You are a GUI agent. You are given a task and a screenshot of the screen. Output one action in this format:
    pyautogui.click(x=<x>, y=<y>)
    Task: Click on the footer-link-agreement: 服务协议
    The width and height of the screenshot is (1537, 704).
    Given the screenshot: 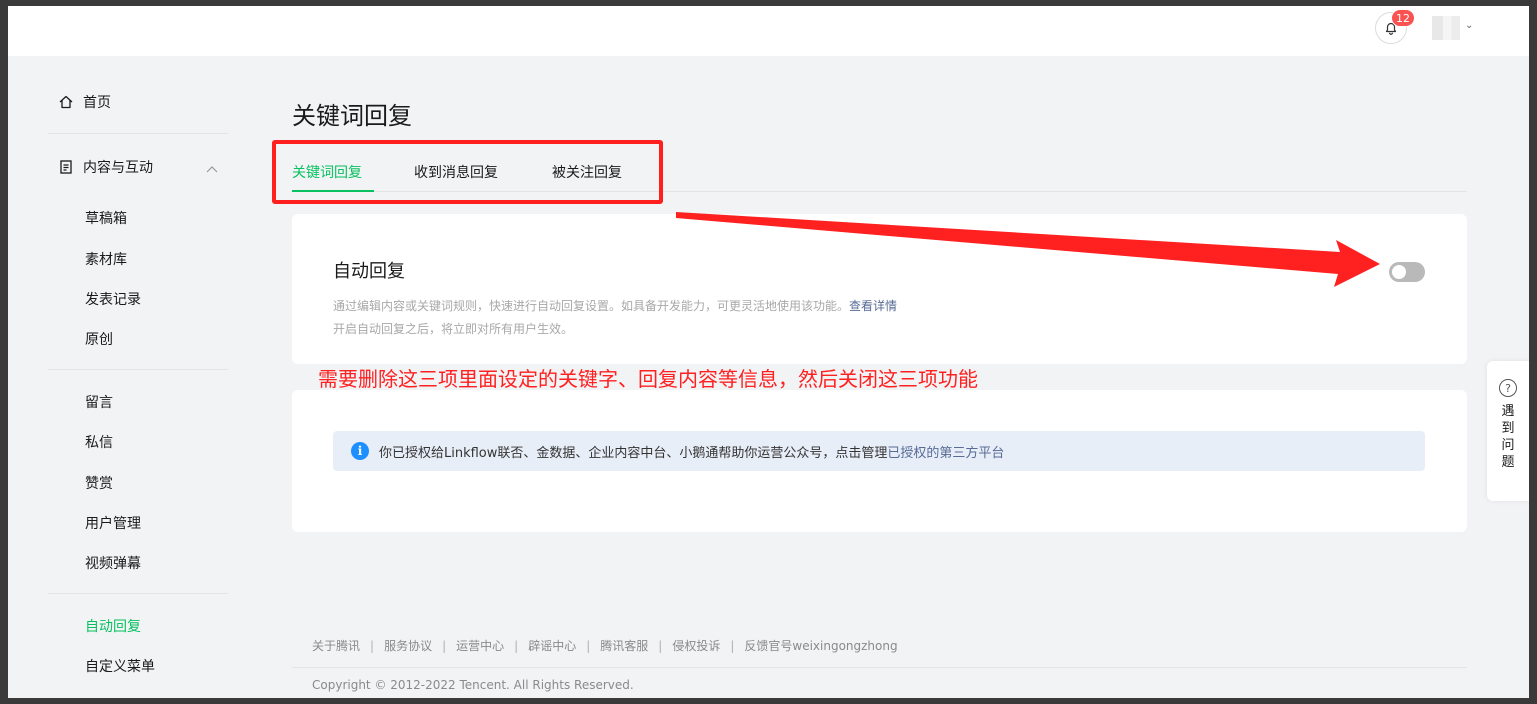 What is the action you would take?
    pyautogui.click(x=408, y=646)
    